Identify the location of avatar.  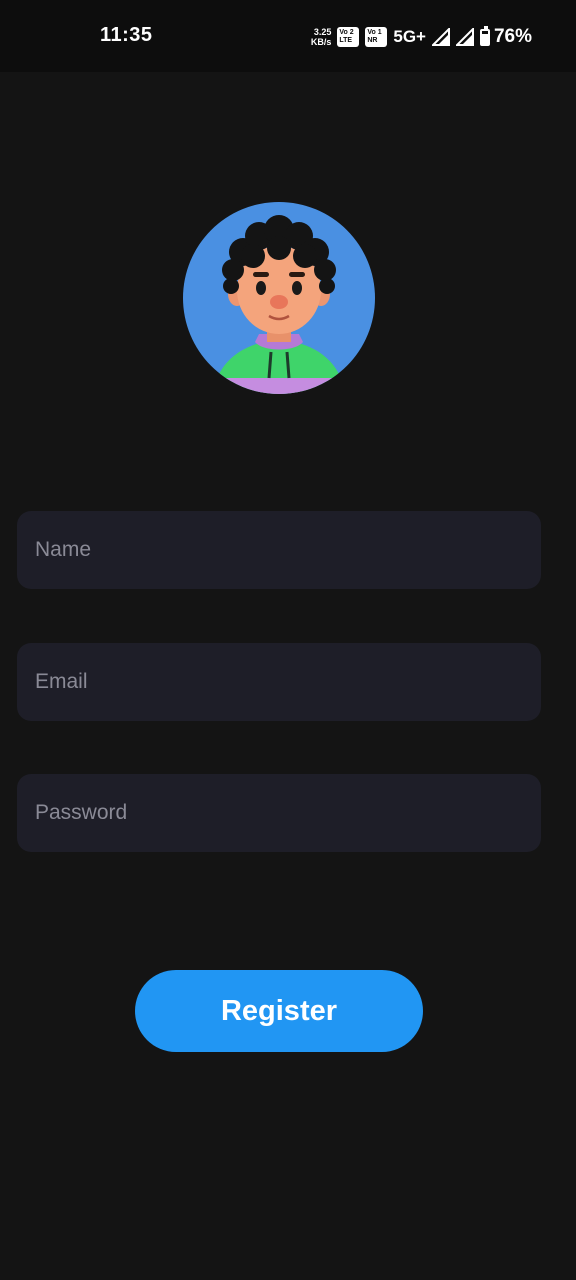
(279, 298).